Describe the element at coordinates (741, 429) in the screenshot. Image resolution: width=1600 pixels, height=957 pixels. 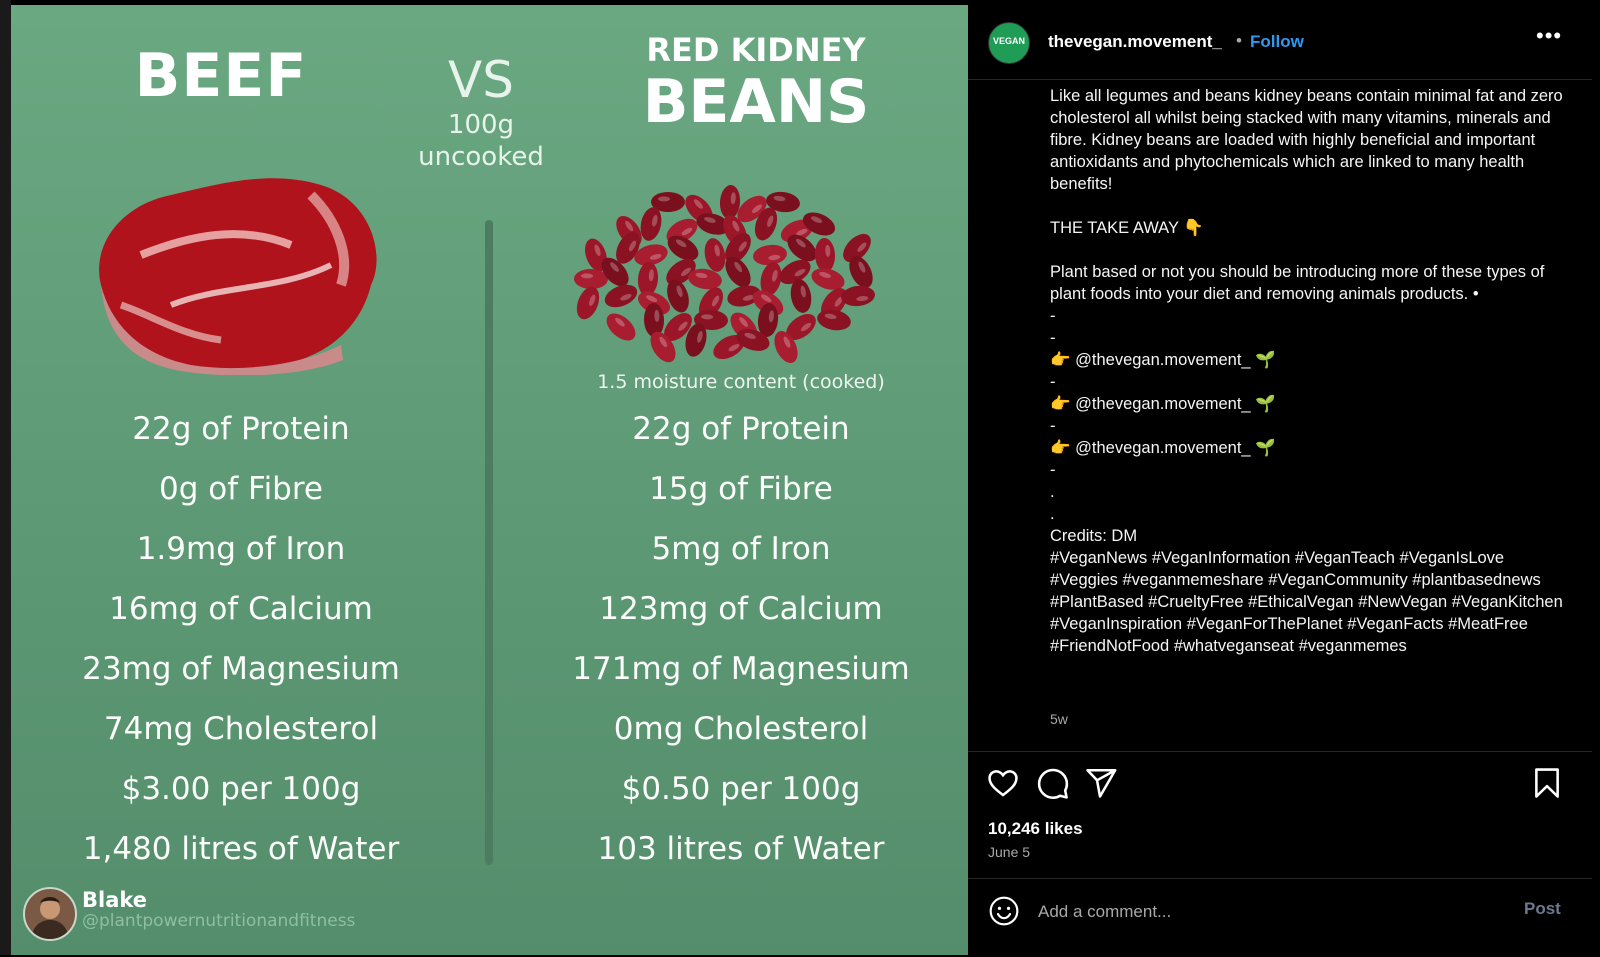
I see `beans-stat-protein: 22g of Protein` at that location.